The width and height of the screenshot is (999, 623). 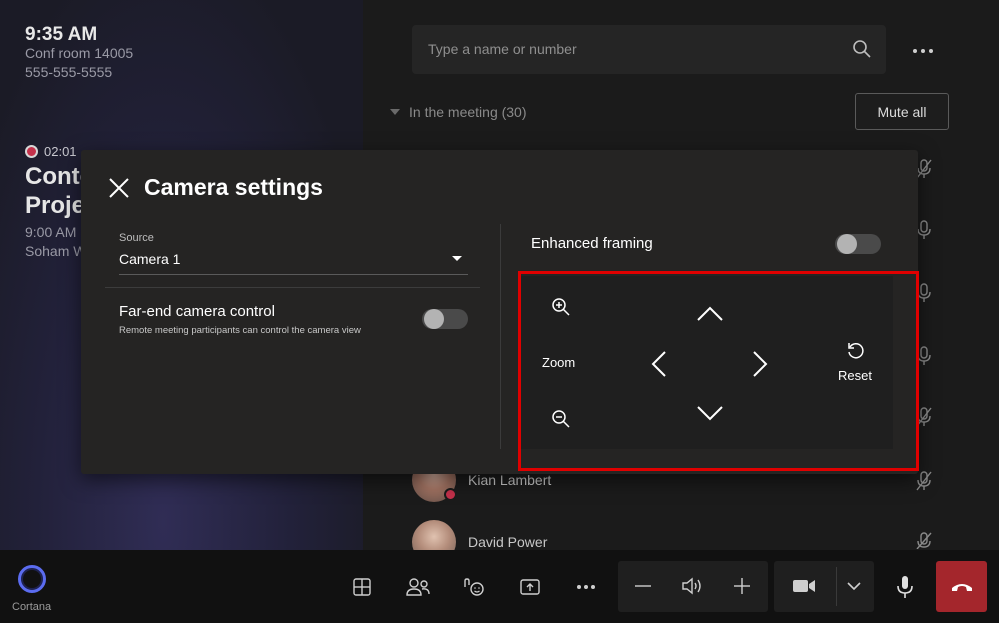 I want to click on mute-all-button: Mute all, so click(x=902, y=111).